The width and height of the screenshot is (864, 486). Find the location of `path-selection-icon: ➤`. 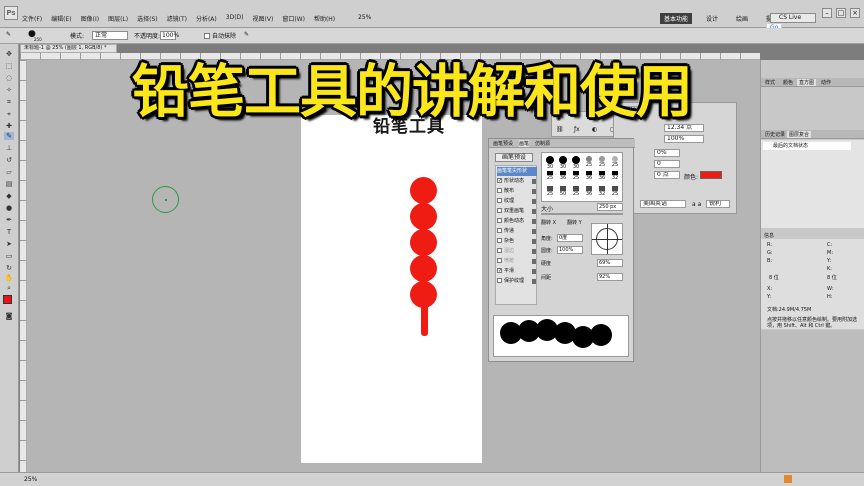

path-selection-icon: ➤ is located at coordinates (9, 244).